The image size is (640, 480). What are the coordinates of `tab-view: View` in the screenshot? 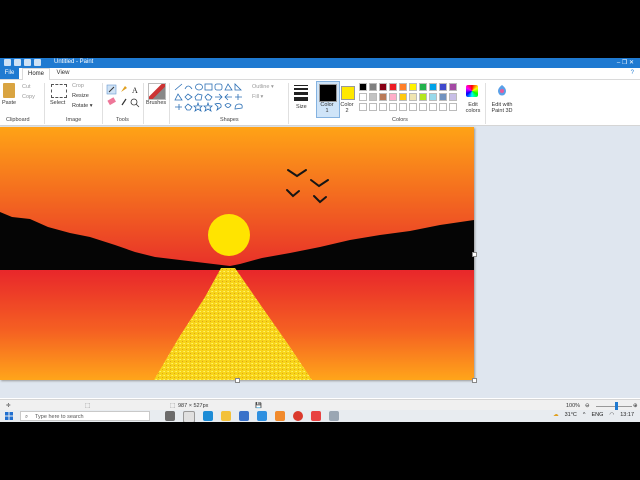 It's located at (63, 73).